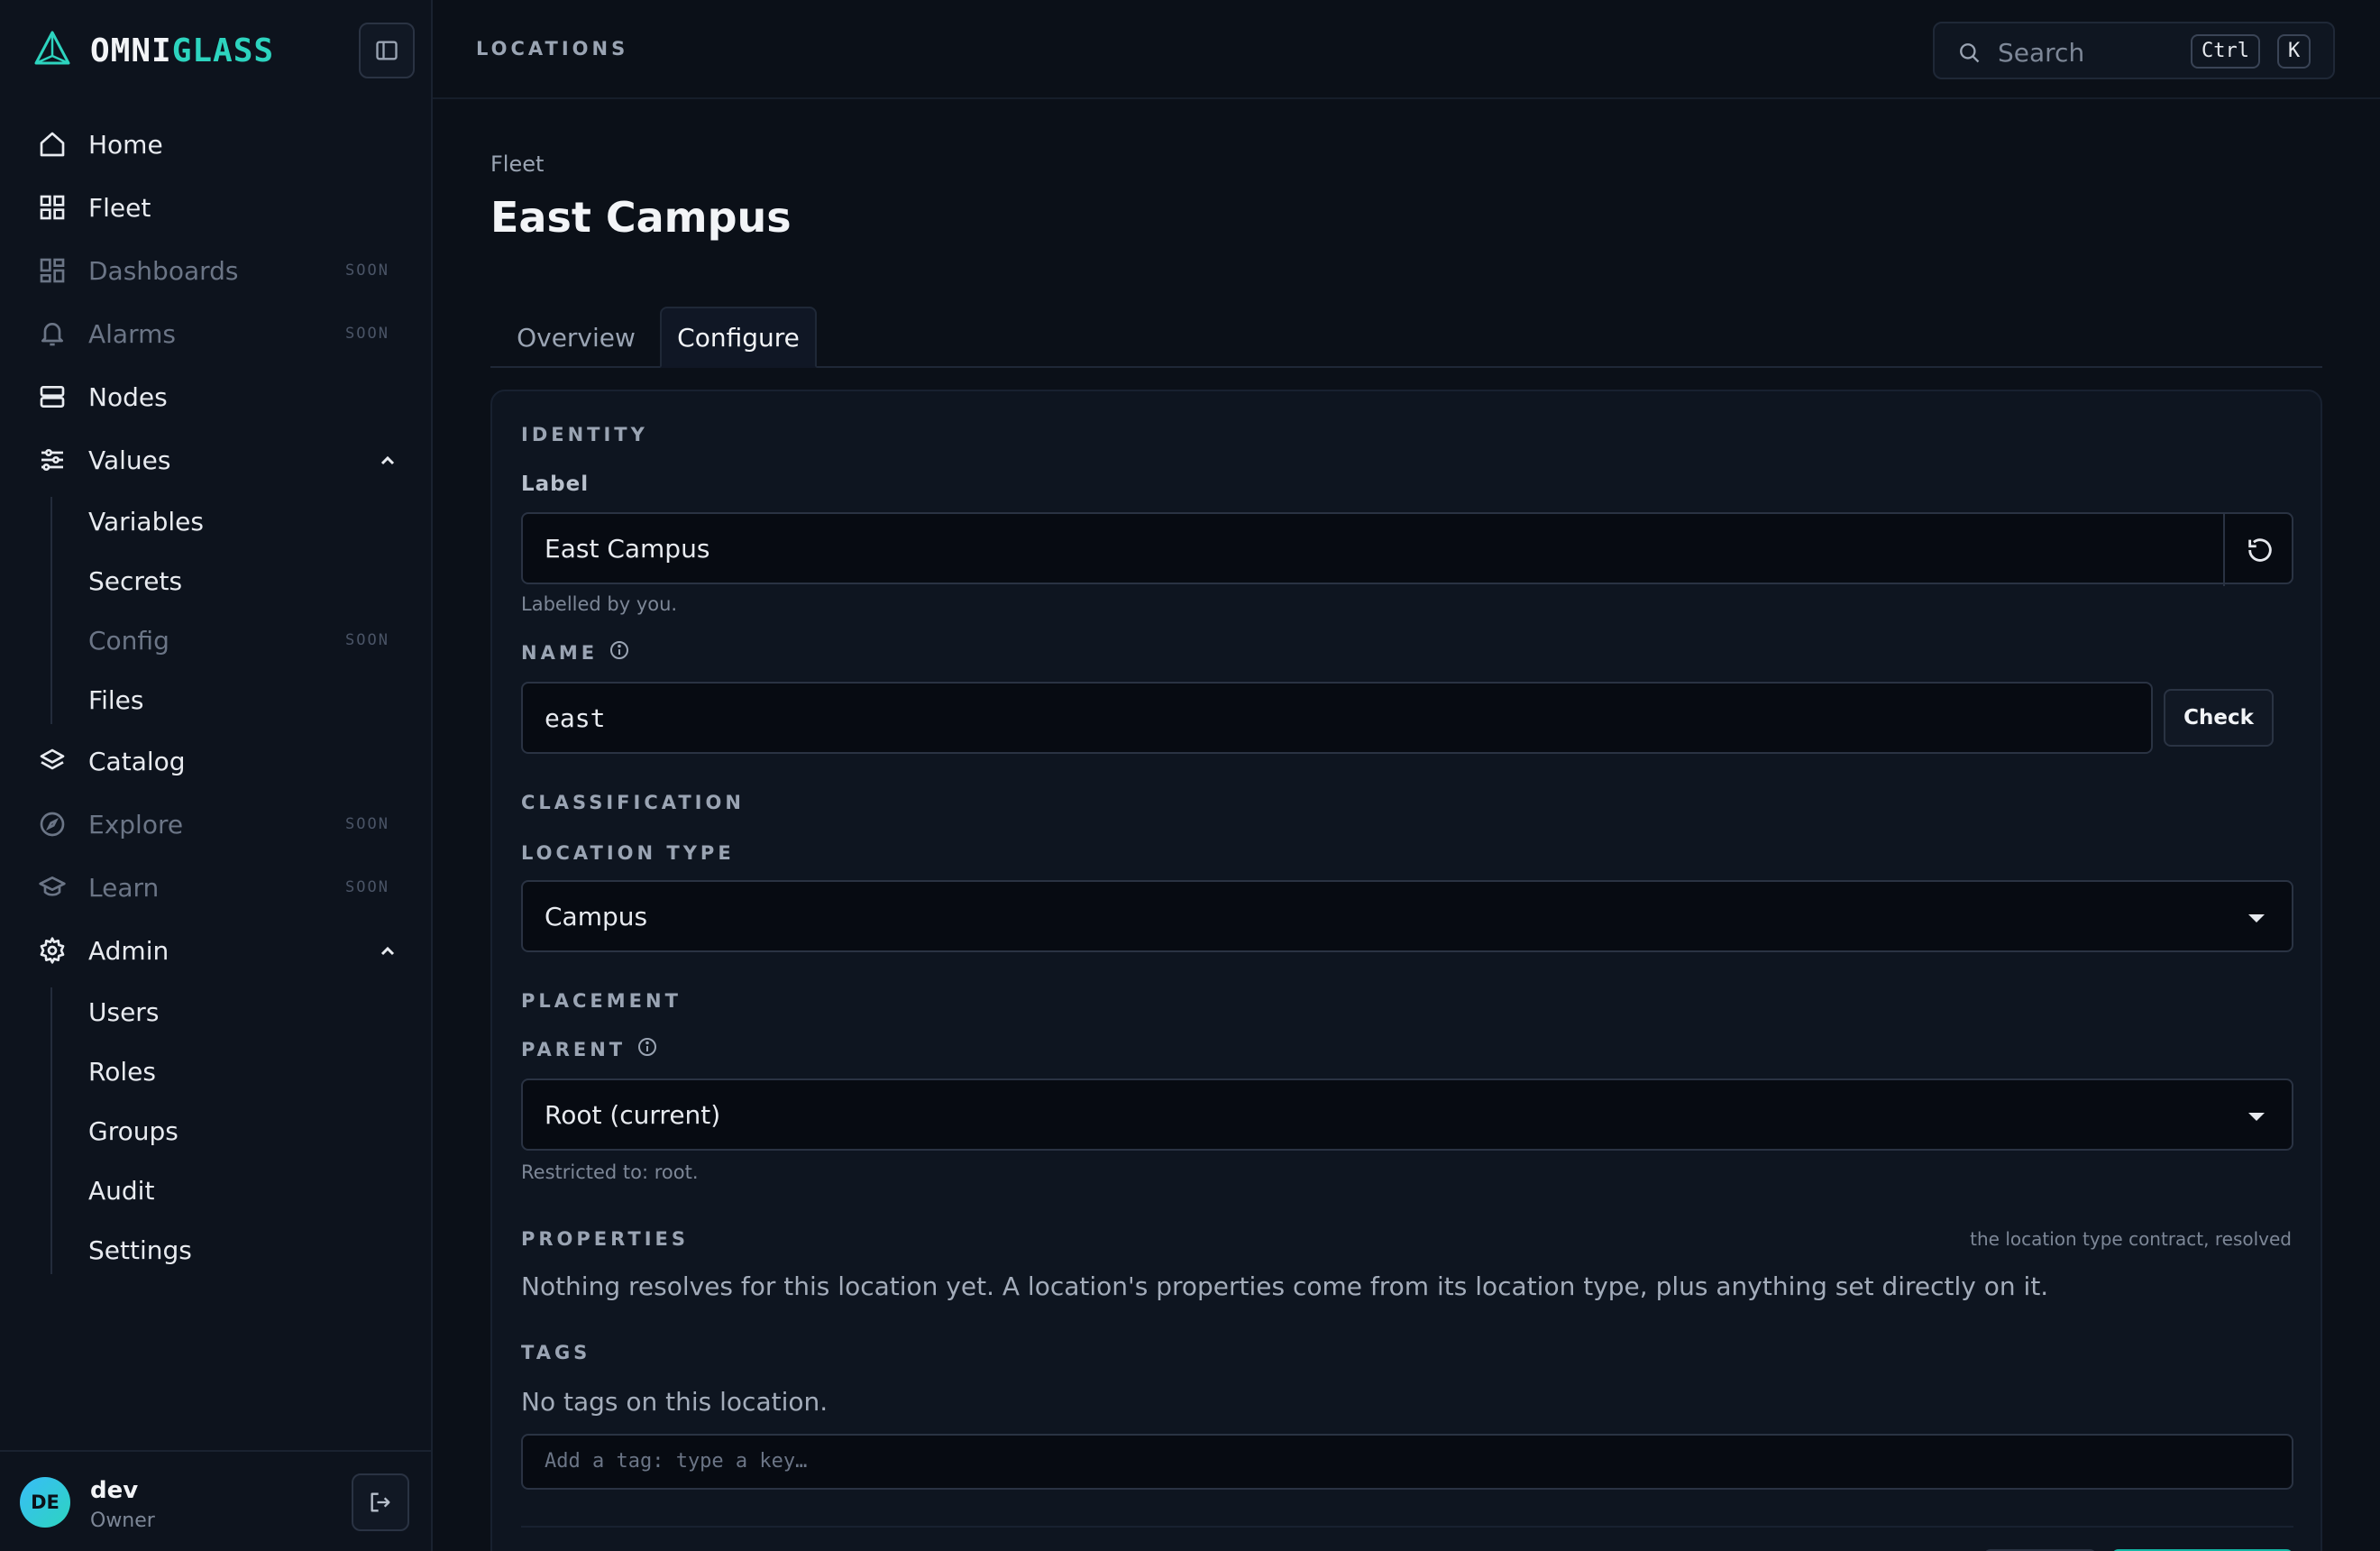  I want to click on sidebar-item-catalog: Catalog, so click(216, 761).